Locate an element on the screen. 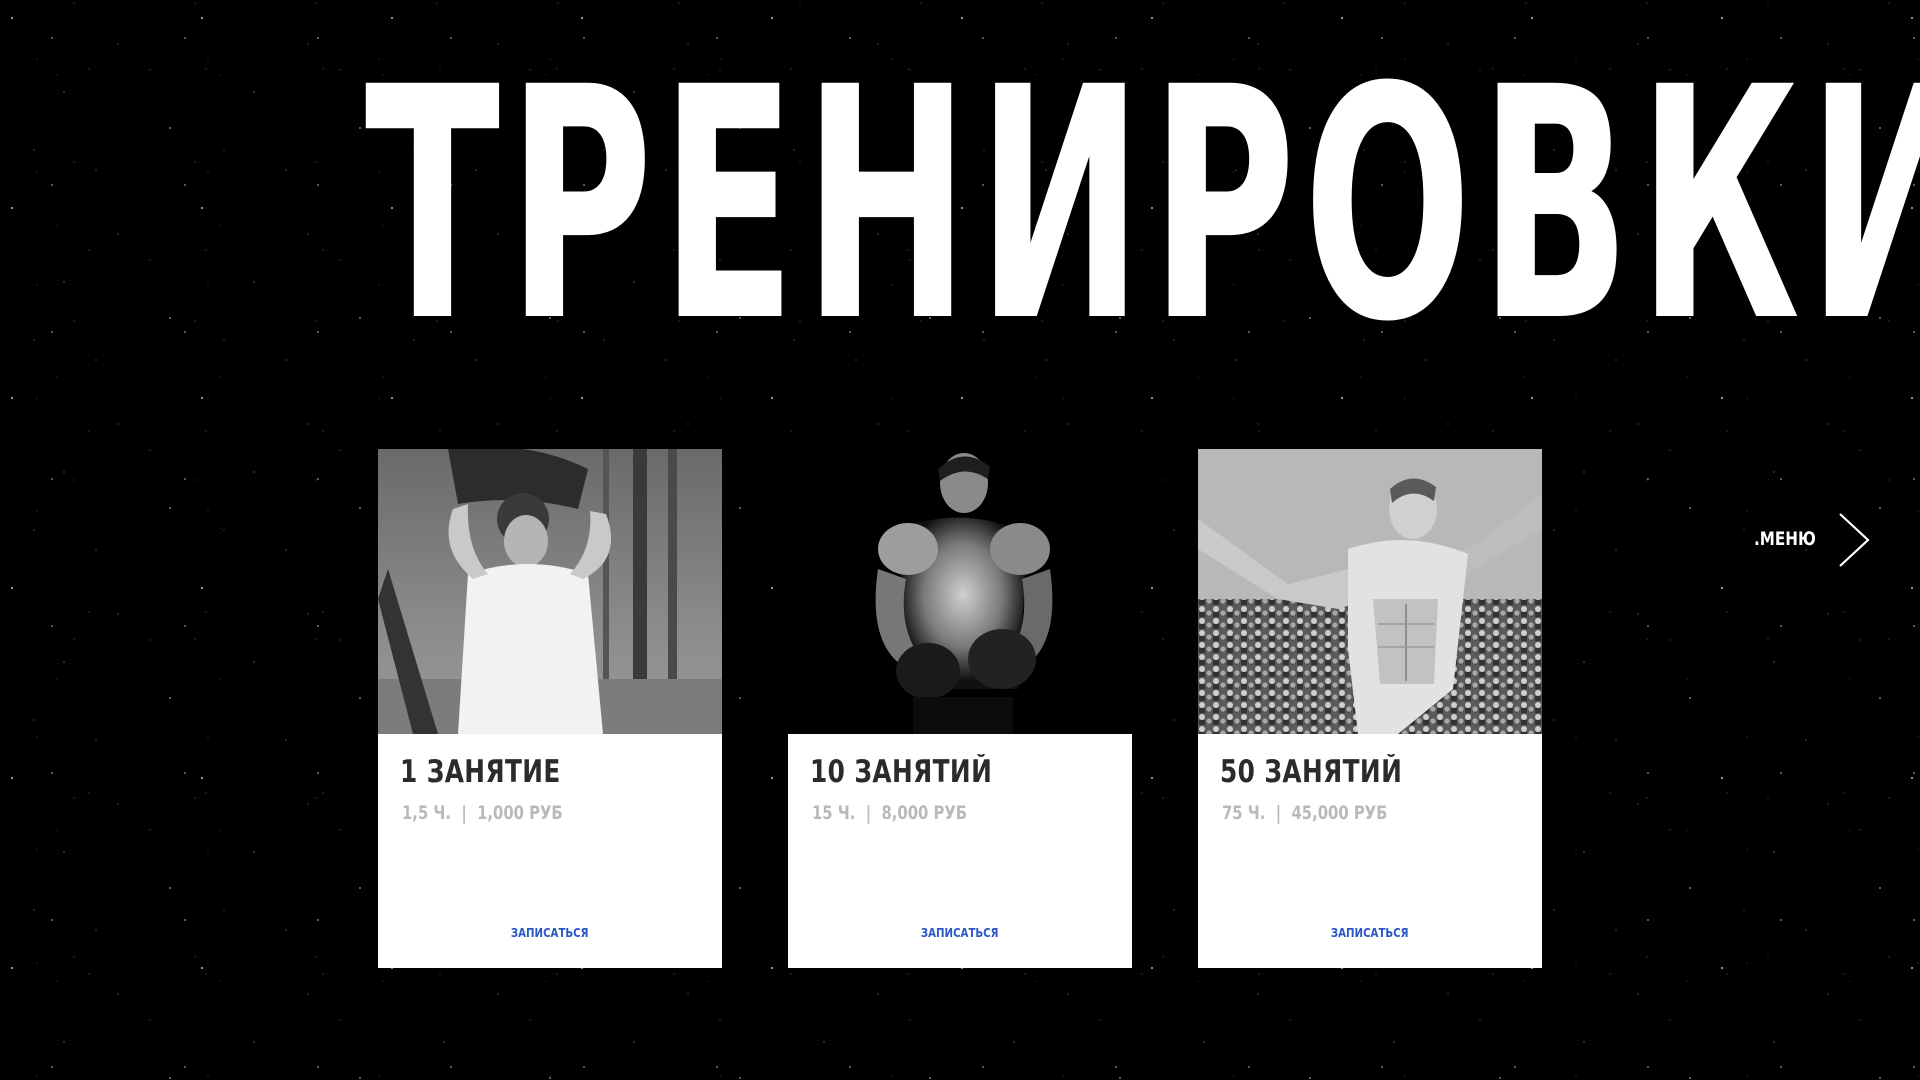 The height and width of the screenshot is (1080, 1920). plan-price: 8,000 РУБ is located at coordinates (924, 813).